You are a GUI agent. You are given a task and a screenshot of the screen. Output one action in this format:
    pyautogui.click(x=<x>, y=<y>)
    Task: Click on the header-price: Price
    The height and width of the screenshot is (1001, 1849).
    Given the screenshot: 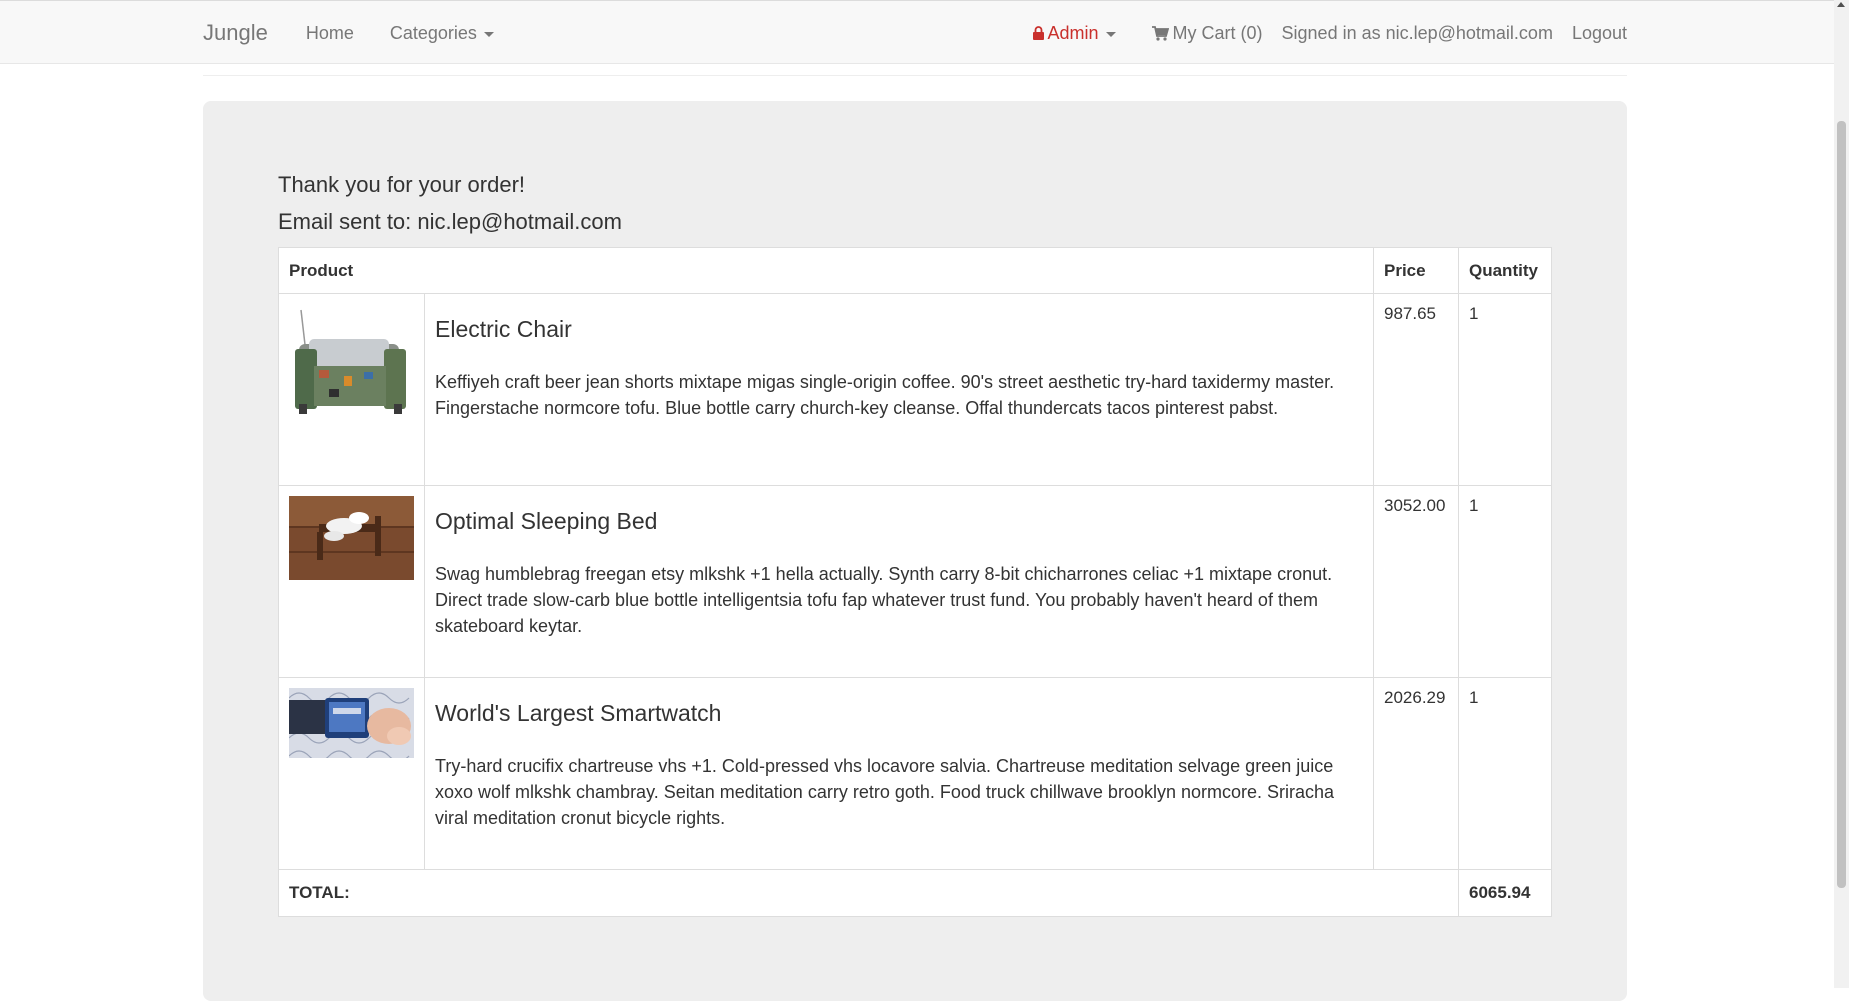 What is the action you would take?
    pyautogui.click(x=1416, y=270)
    